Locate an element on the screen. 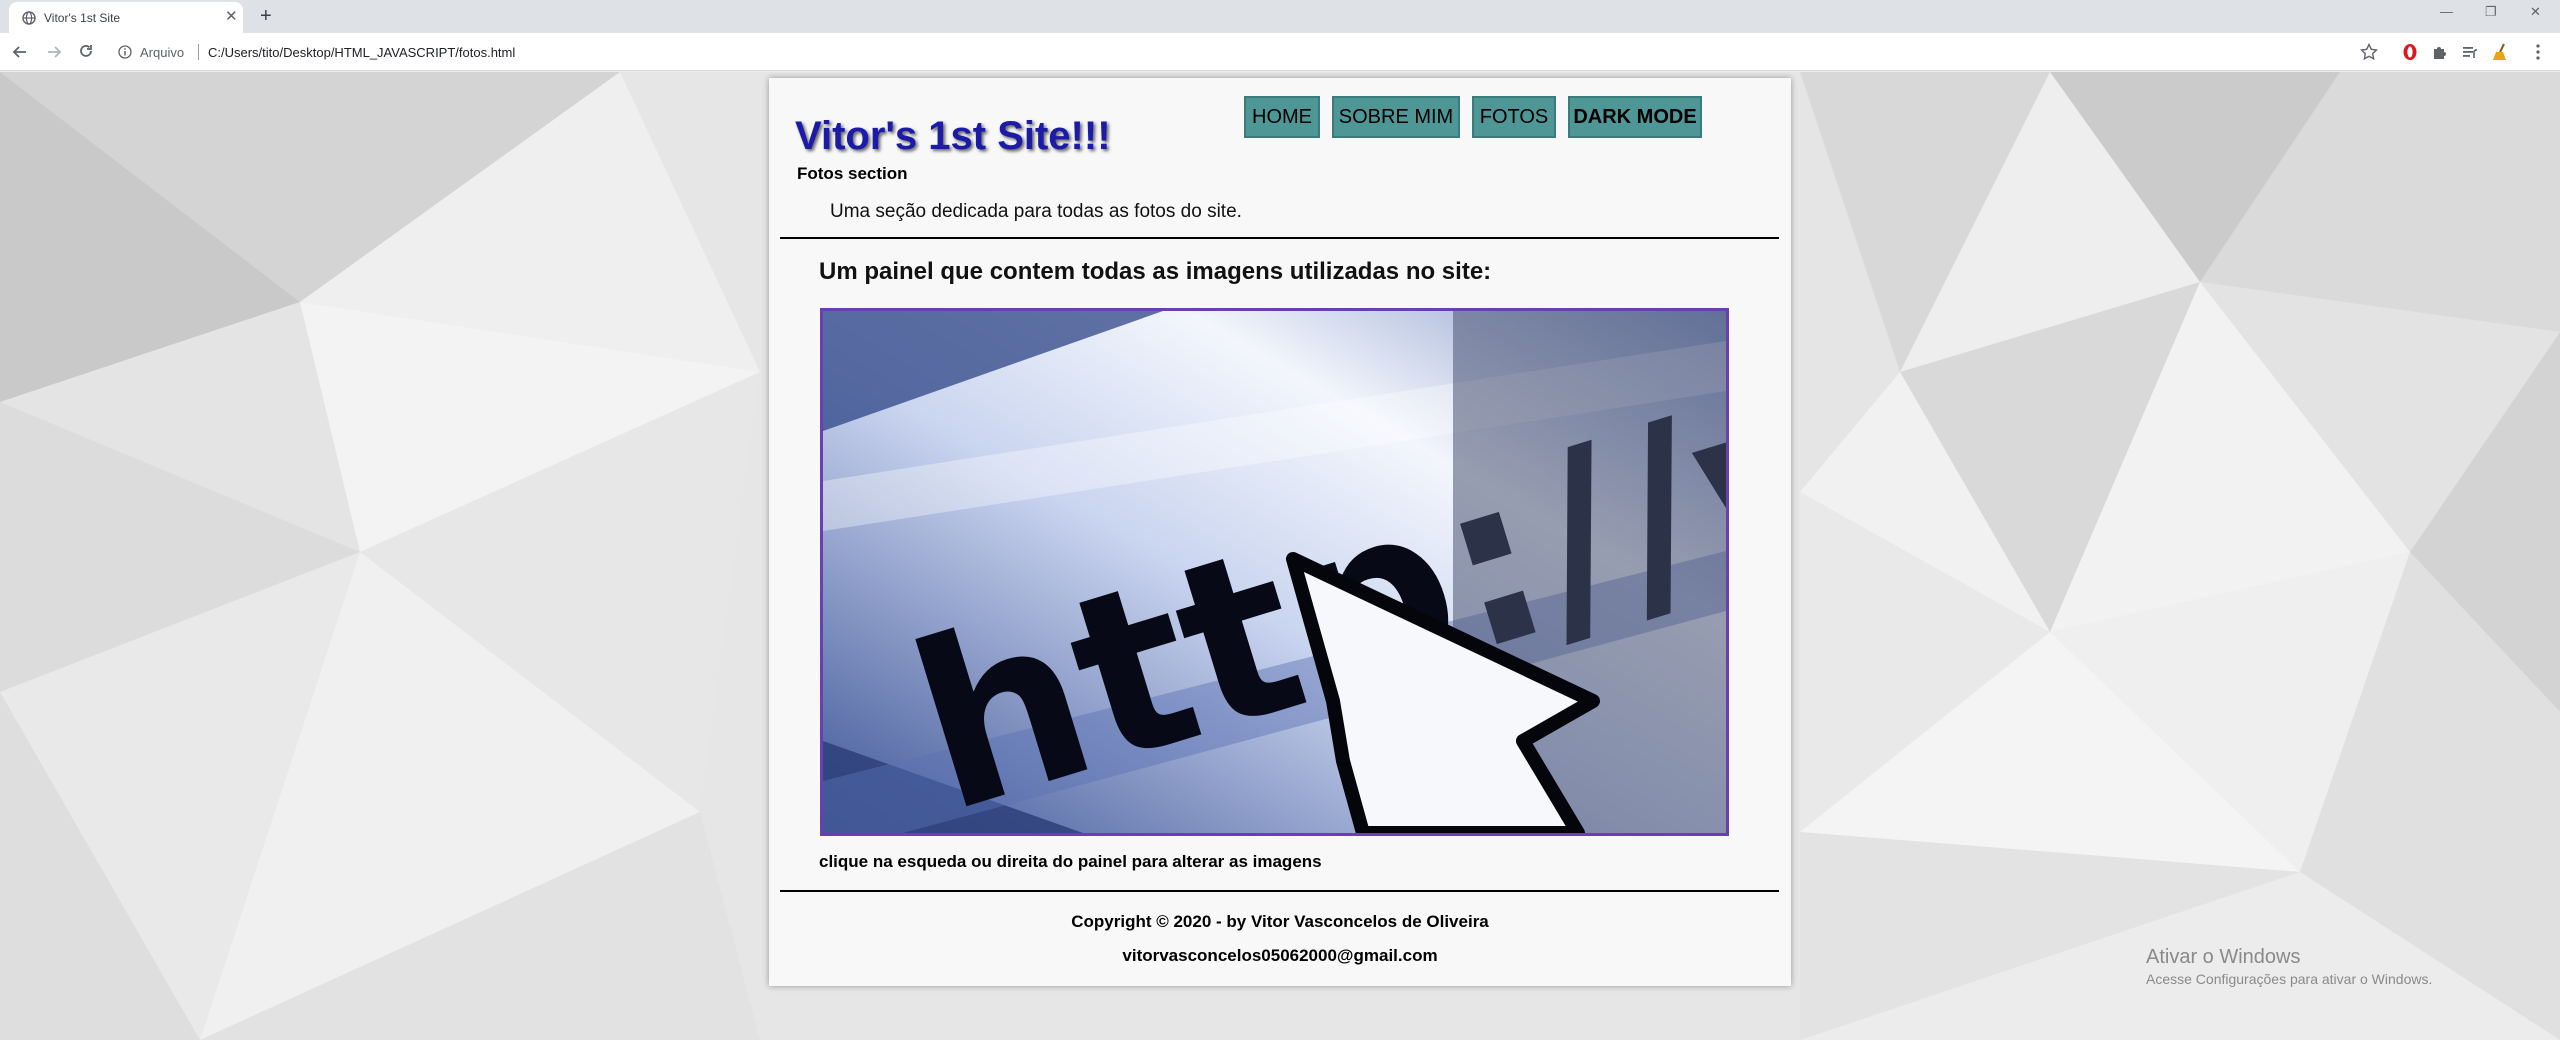  broom-extension-icon is located at coordinates (2500, 52).